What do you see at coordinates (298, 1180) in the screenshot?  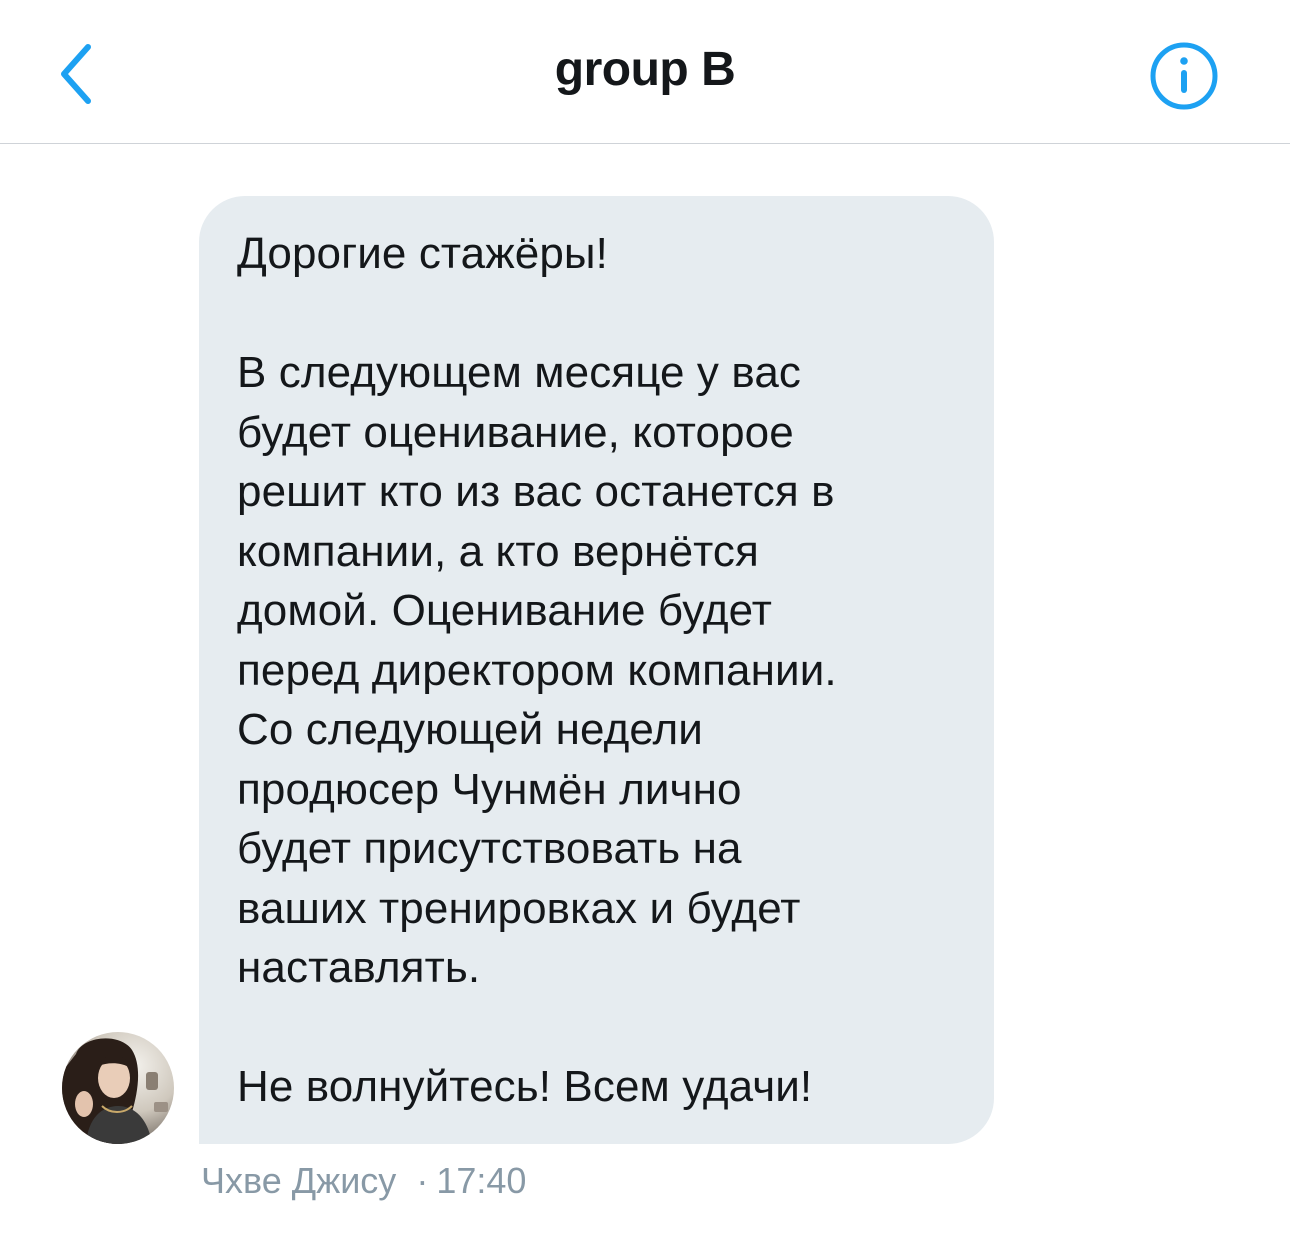 I see `sender-name: Чхве Джису` at bounding box center [298, 1180].